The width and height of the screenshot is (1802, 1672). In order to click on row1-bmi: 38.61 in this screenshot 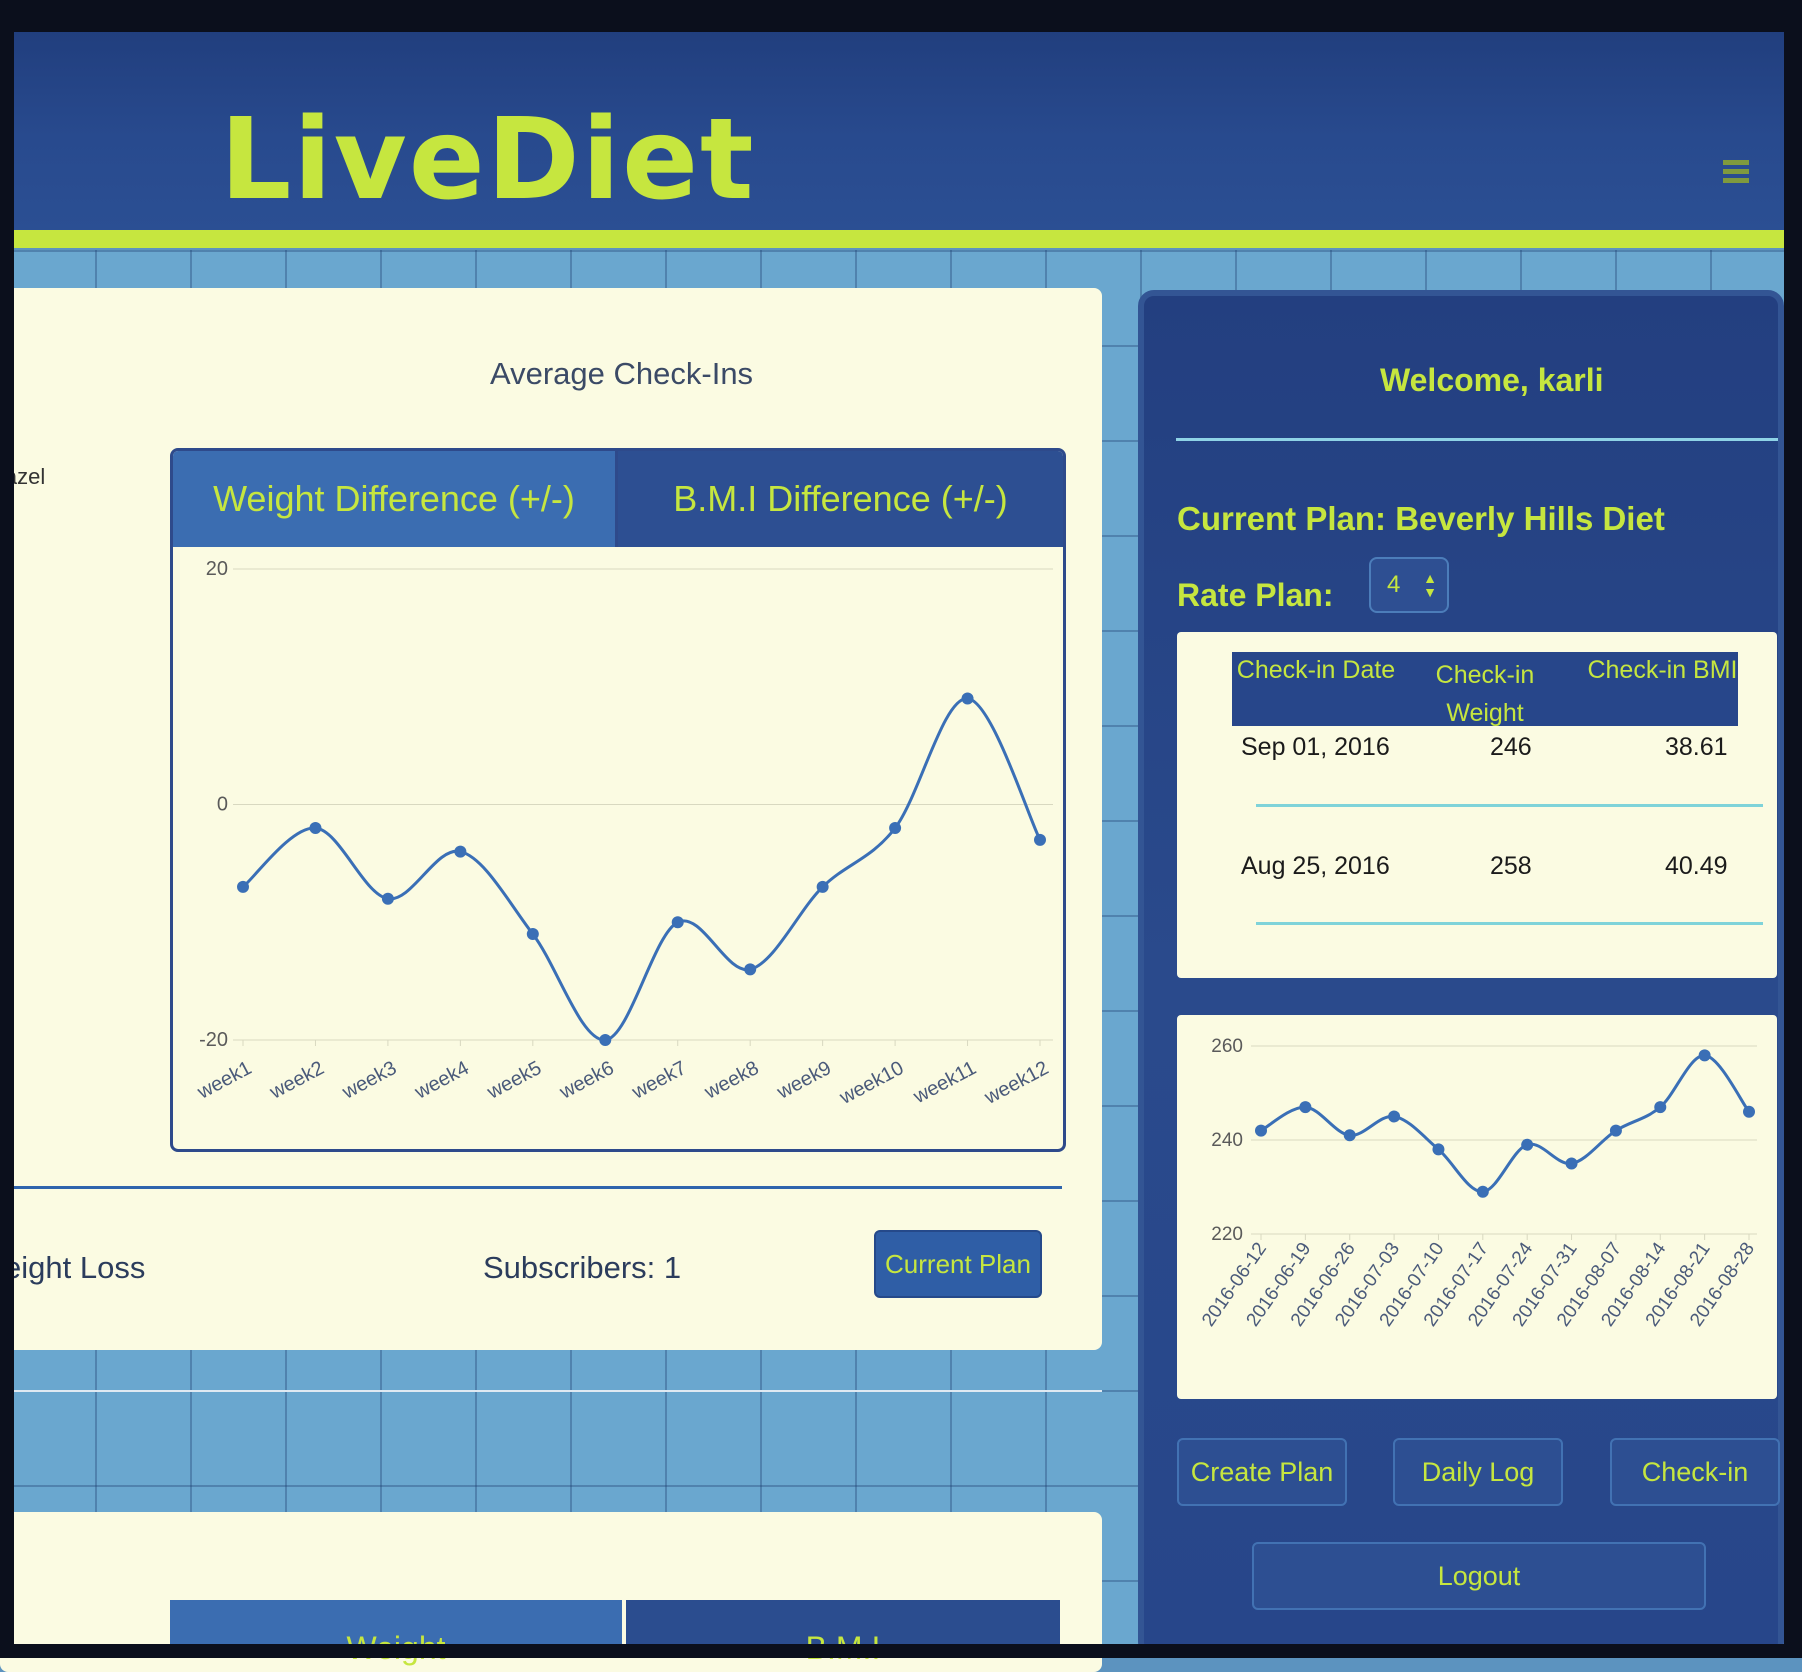, I will do `click(1696, 747)`.